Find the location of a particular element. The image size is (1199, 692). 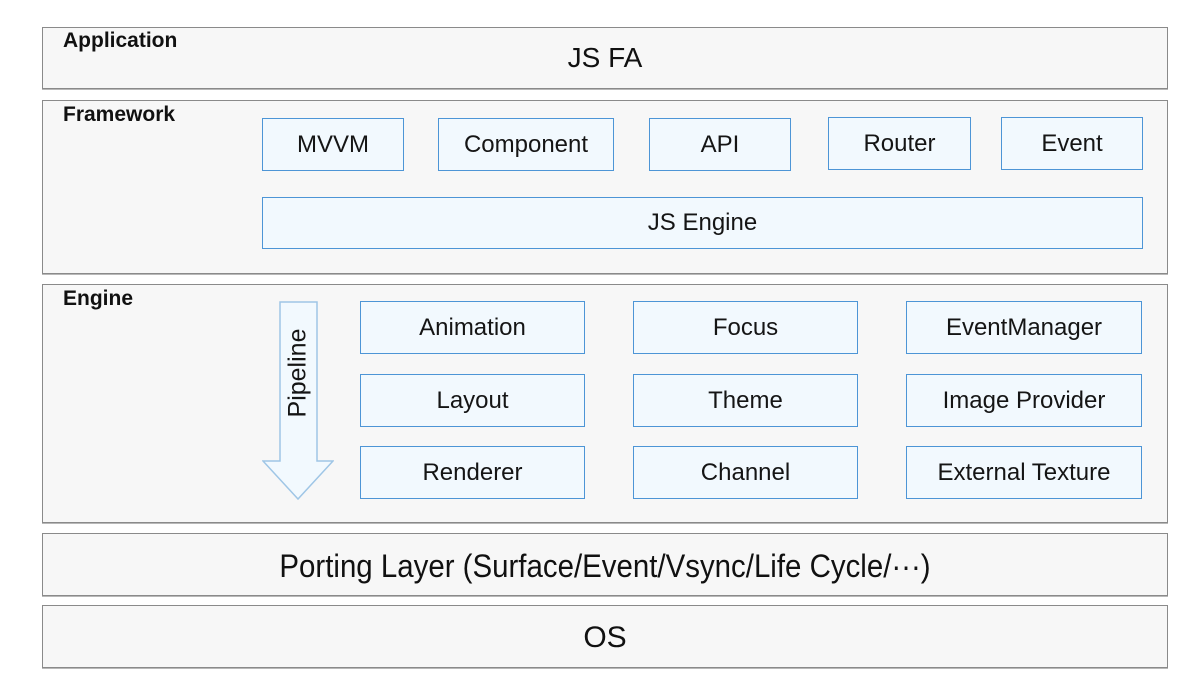

engine-module-layout: Layout is located at coordinates (472, 400).